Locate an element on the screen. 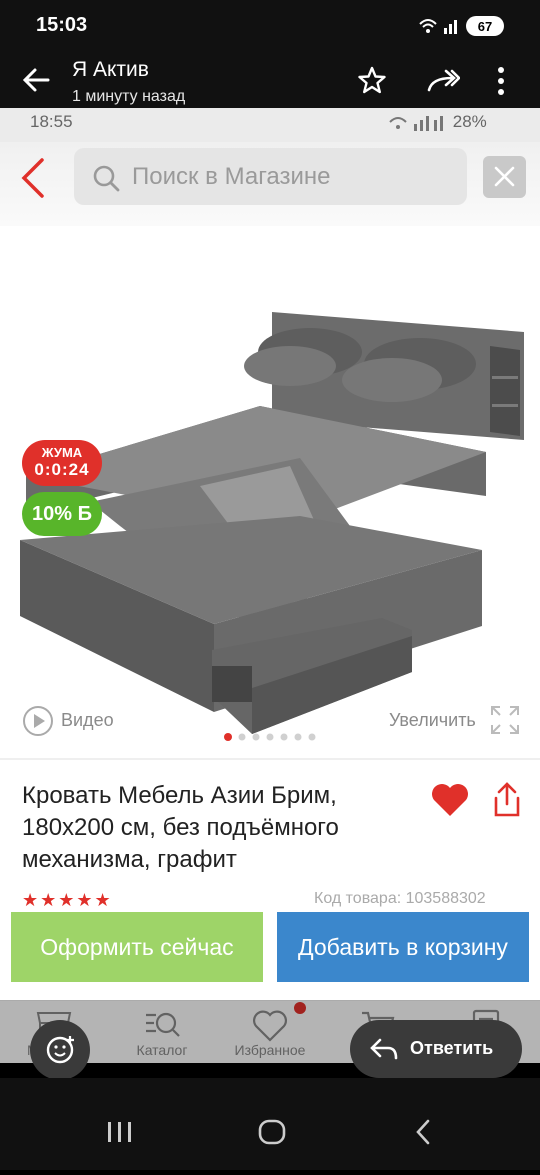 The height and width of the screenshot is (1175, 540). reply-label: Ответить is located at coordinates (452, 1048).